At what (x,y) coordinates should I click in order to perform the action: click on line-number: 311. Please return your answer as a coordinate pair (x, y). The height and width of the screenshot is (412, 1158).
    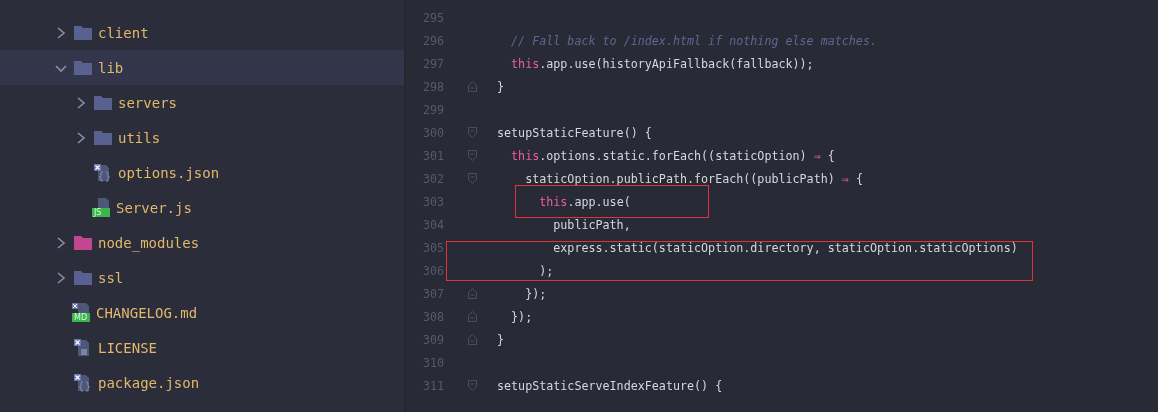
    Looking at the image, I should click on (432, 385).